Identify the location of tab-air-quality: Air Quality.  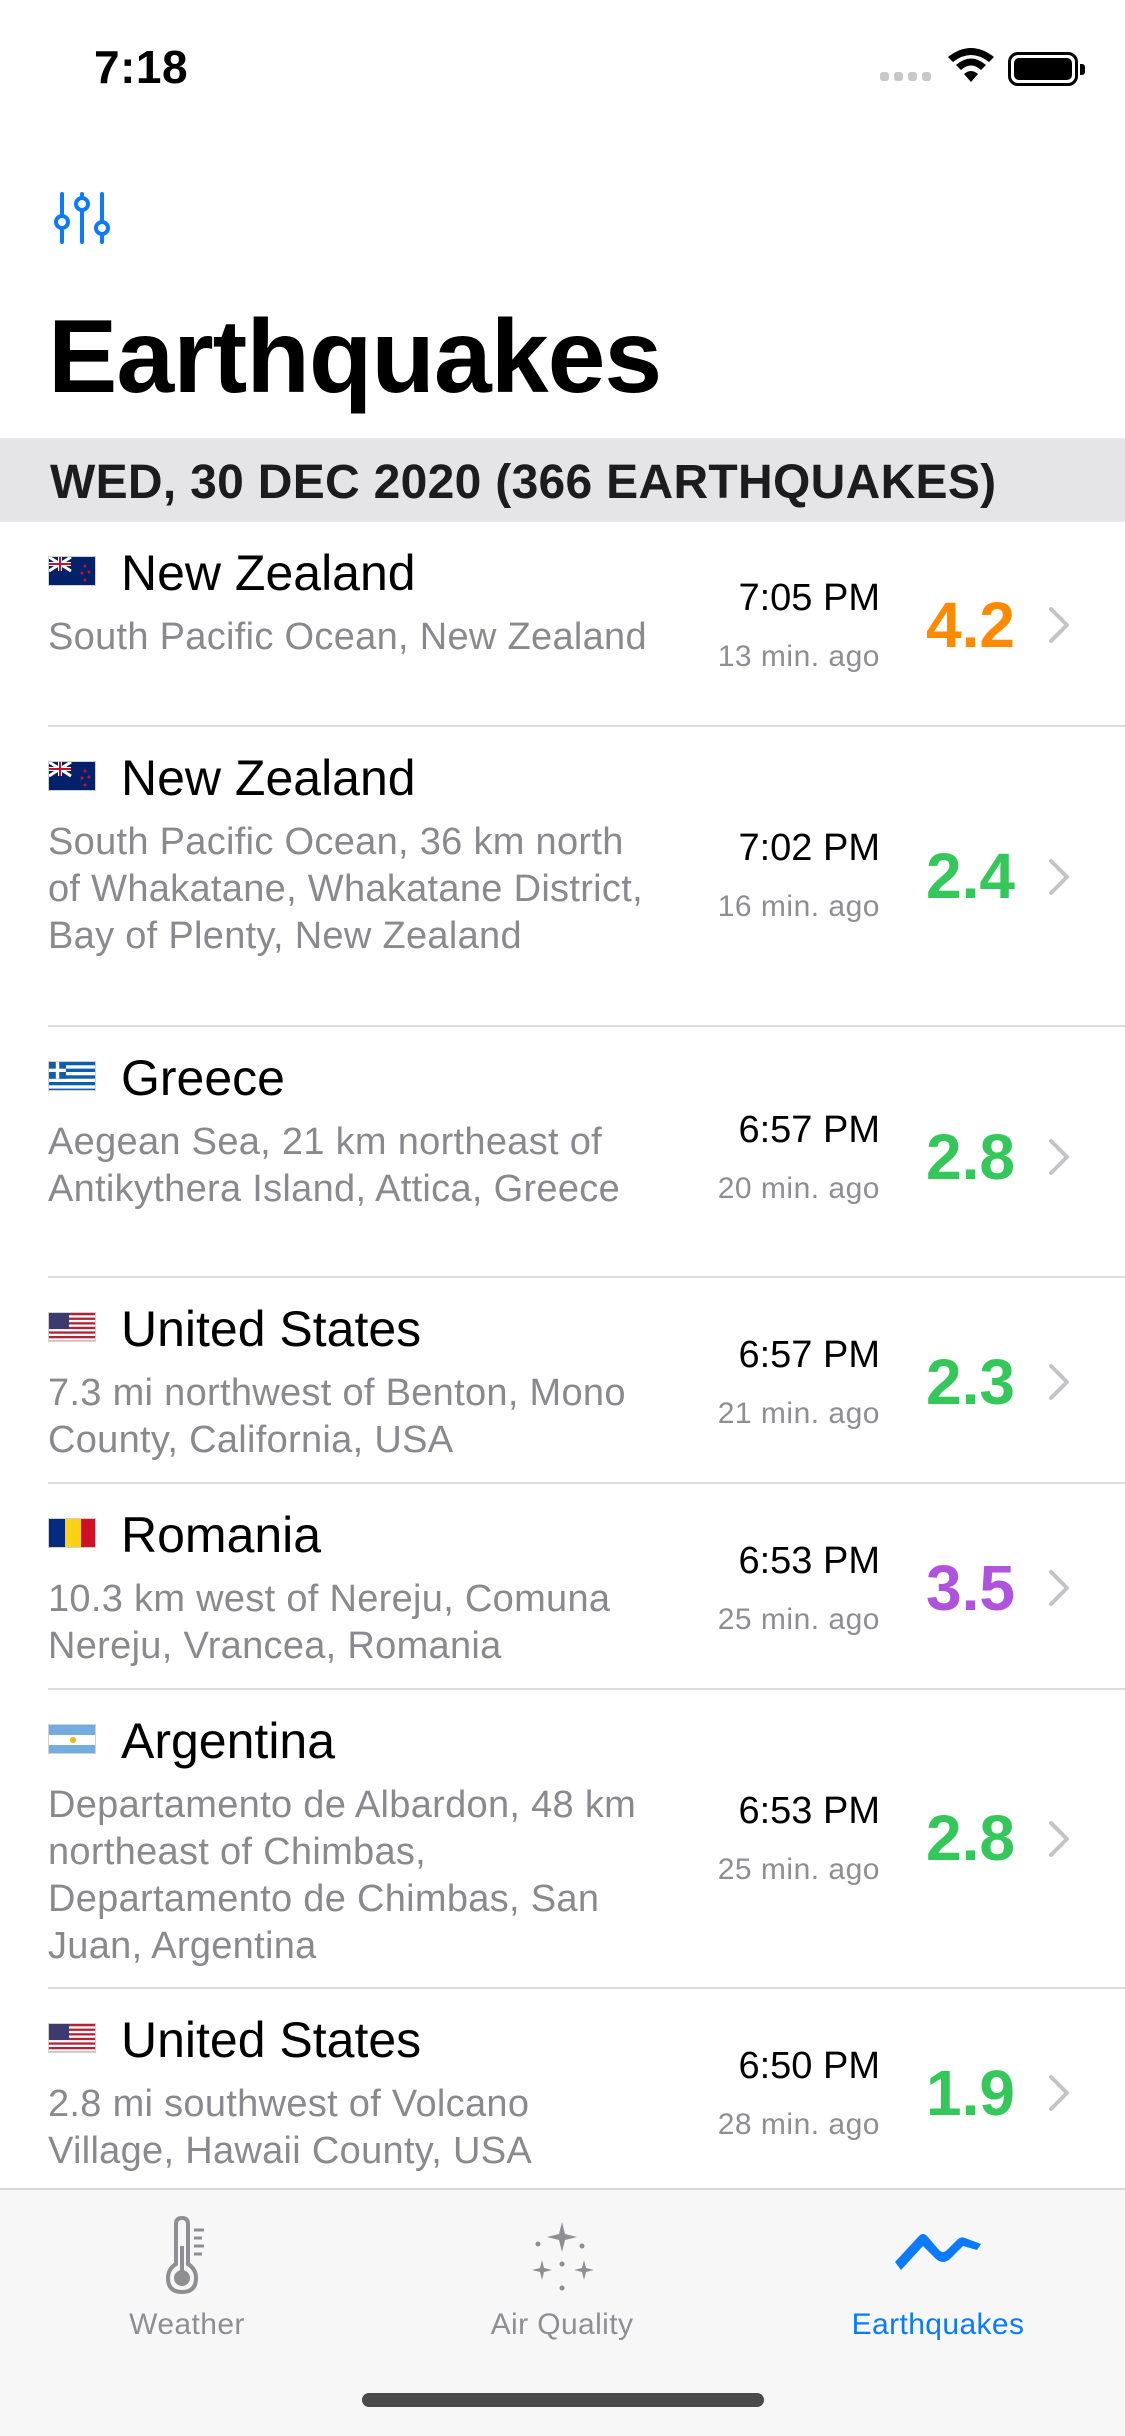
(562, 2275).